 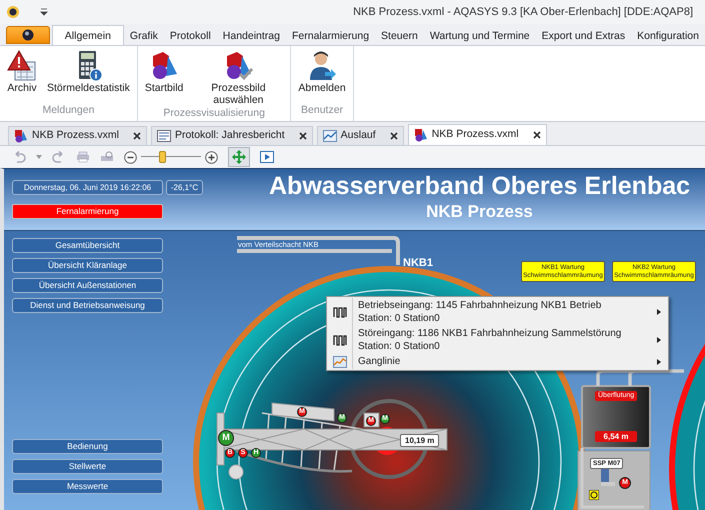 I want to click on pan-button, so click(x=239, y=157).